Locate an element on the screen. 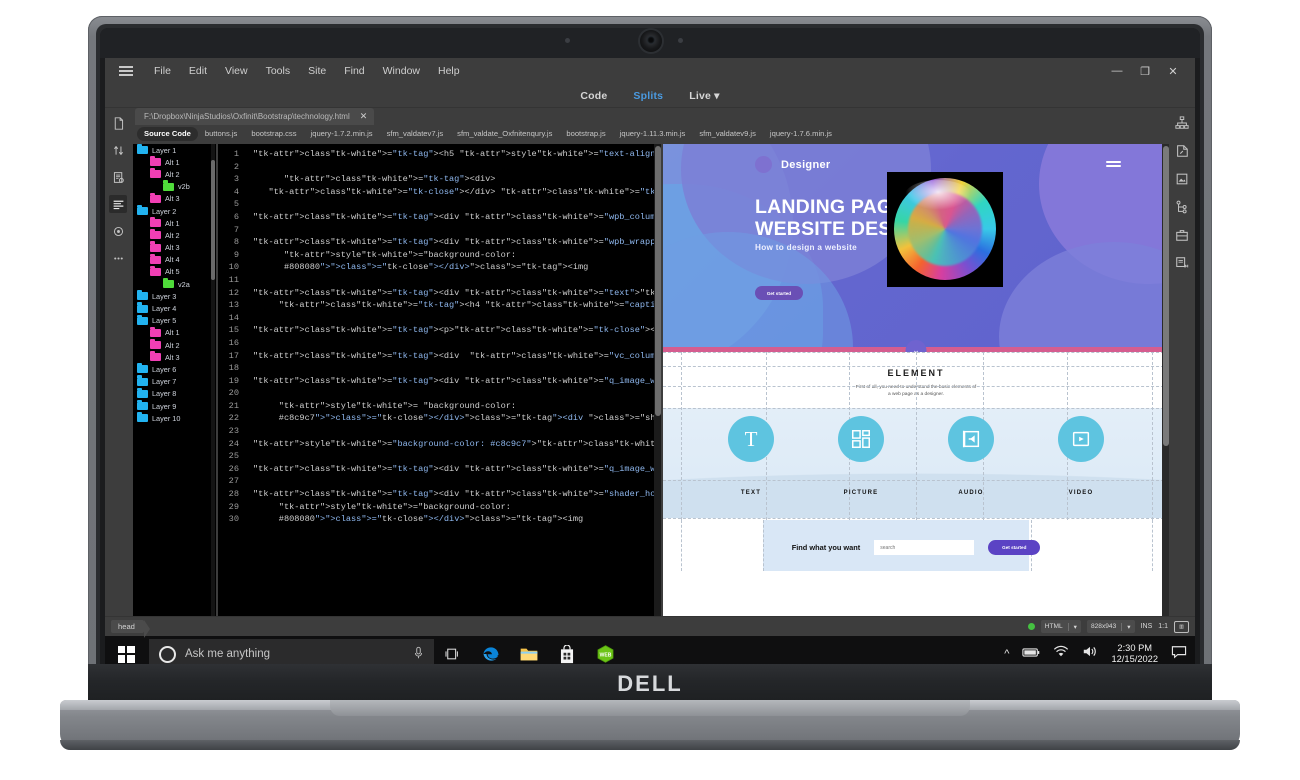 This screenshot has width=1300, height=780. app-menu-hamburger-icon is located at coordinates (126, 71).